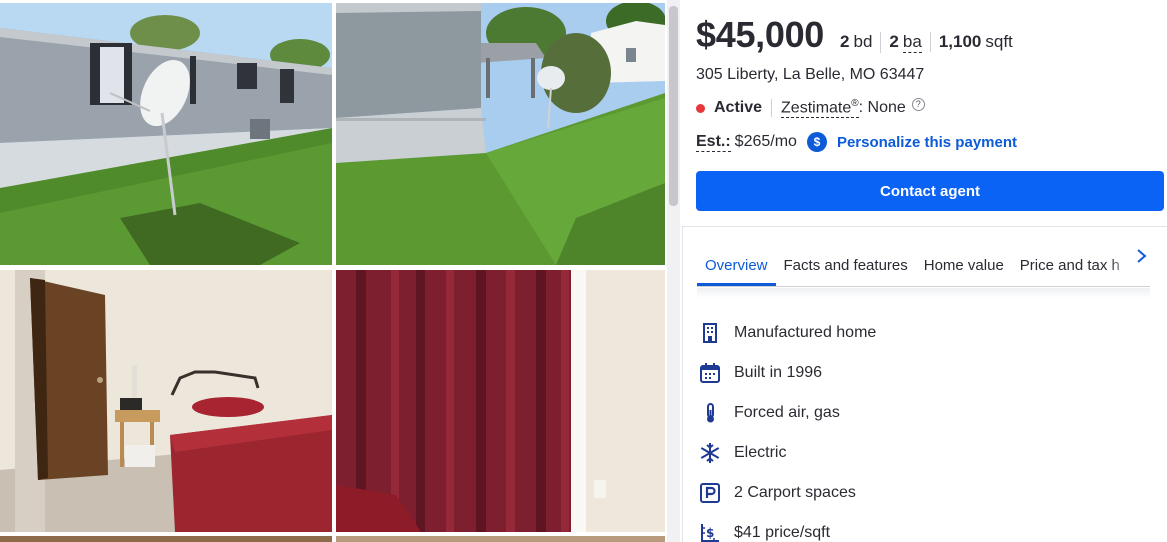 The width and height of the screenshot is (1167, 542). I want to click on status-row: Active Zestimate® : None ?, so click(810, 108).